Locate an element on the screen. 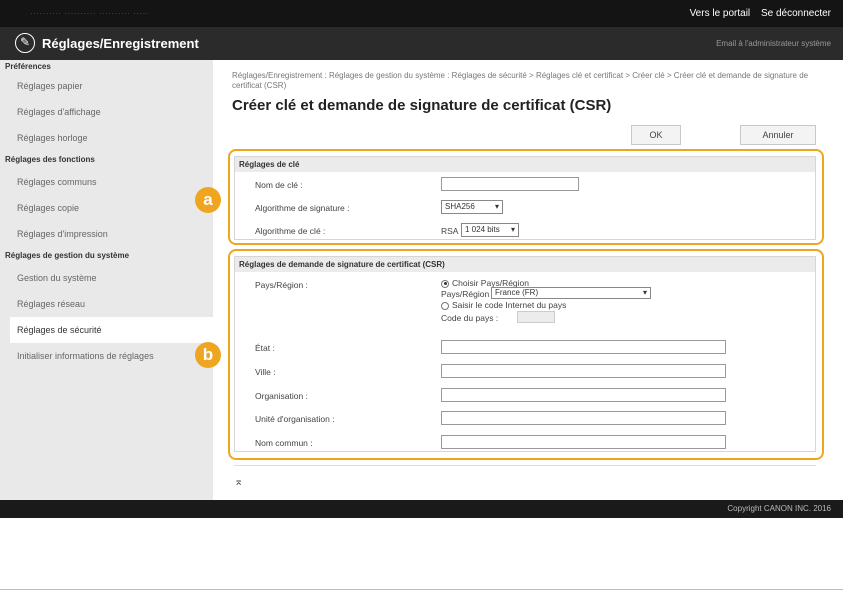 The image size is (843, 590). copyright-text: Copyright CANON INC. 2016 is located at coordinates (779, 508).